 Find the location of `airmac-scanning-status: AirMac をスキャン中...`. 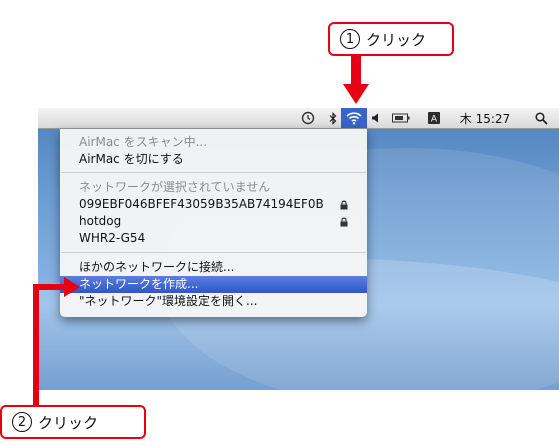

airmac-scanning-status: AirMac をスキャン中... is located at coordinates (143, 142).